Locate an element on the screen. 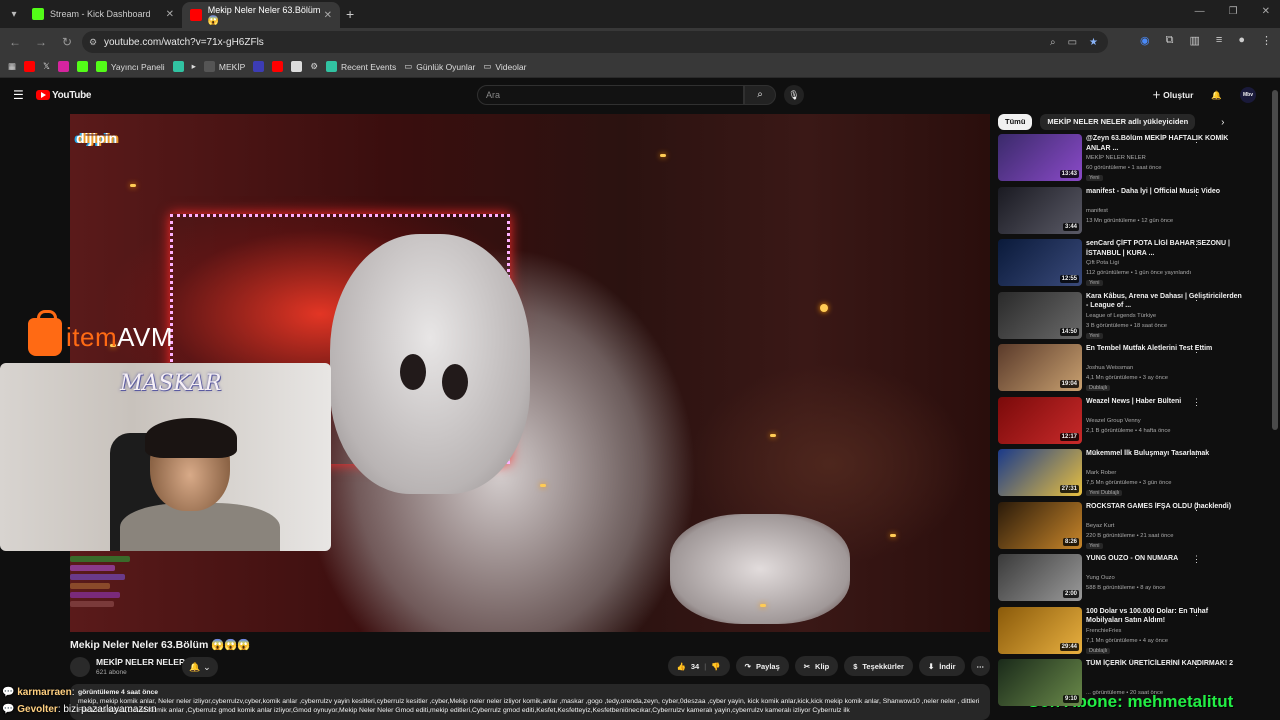 The image size is (1280, 720). recommended-channel: MEKİP NELER NELER is located at coordinates (1116, 158).